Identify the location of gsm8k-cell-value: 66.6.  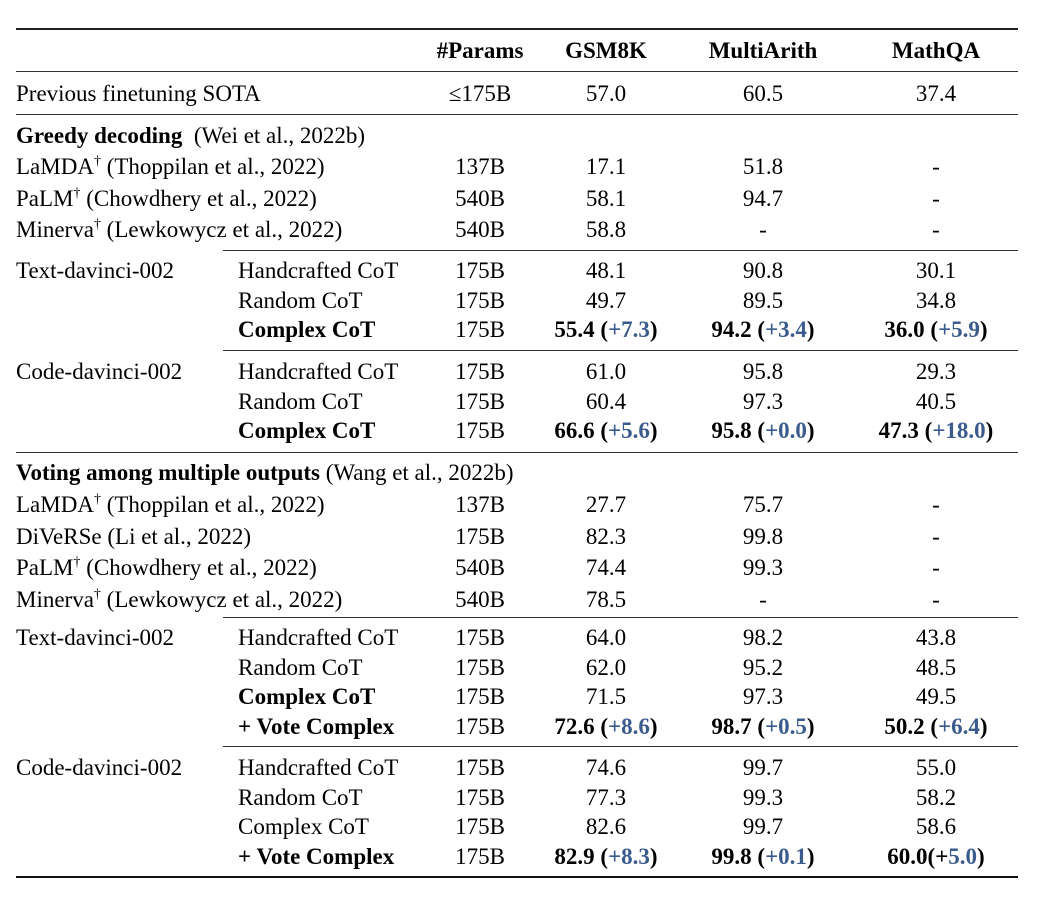
(574, 430).